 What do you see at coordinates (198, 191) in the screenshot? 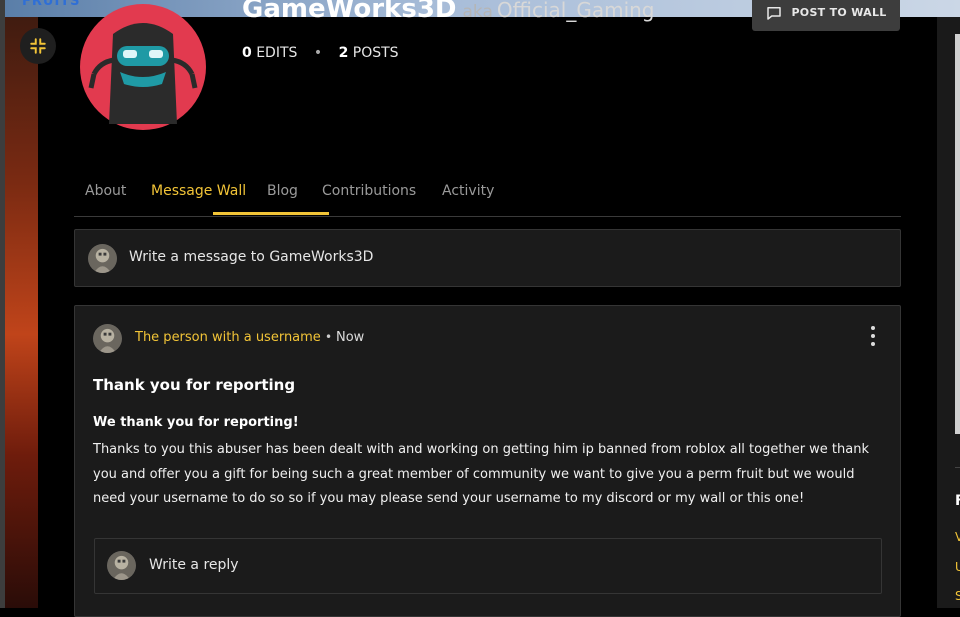
I see `tab-message-wall: Message Wall` at bounding box center [198, 191].